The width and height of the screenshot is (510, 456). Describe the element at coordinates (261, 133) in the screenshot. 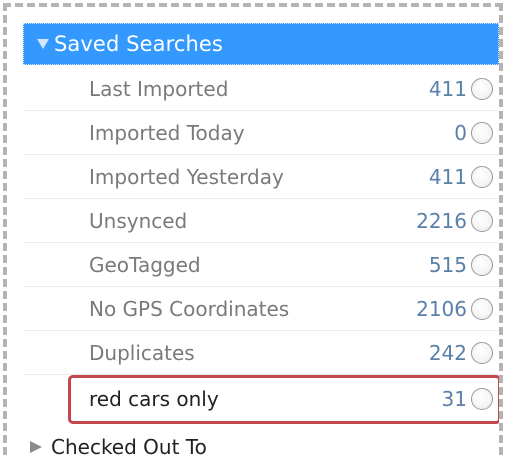

I see `saved-search-item-imported-today: Imported Today 0` at that location.